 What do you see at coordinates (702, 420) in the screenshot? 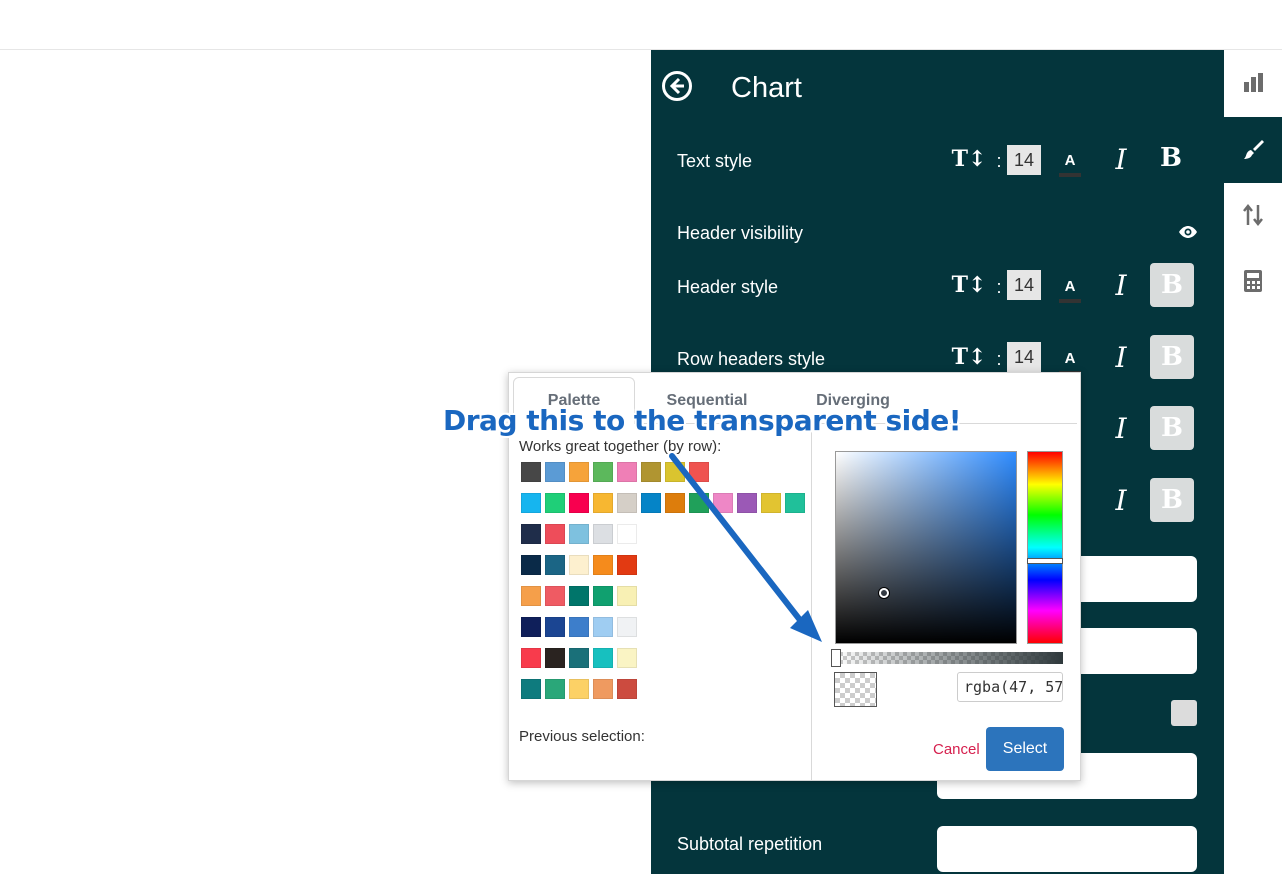
I see `annotation-text: Drag this to the transparent side!` at bounding box center [702, 420].